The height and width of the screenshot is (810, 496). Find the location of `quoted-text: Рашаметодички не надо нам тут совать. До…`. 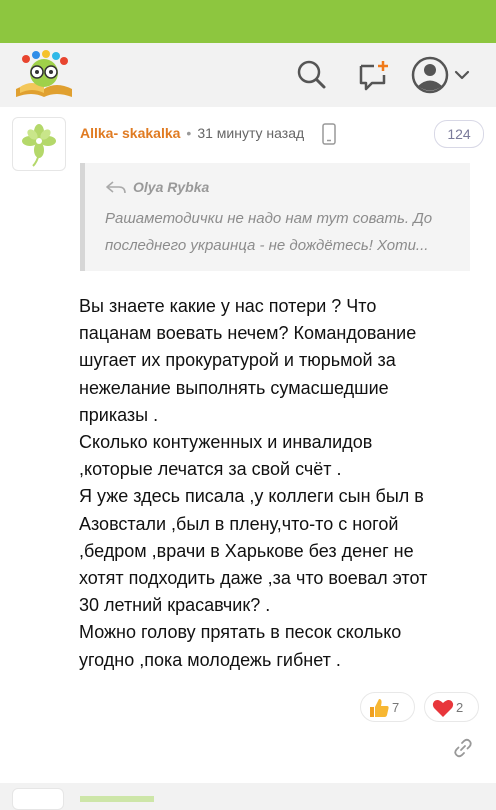

quoted-text: Рашаметодички не надо нам тут совать. До… is located at coordinates (285, 232).